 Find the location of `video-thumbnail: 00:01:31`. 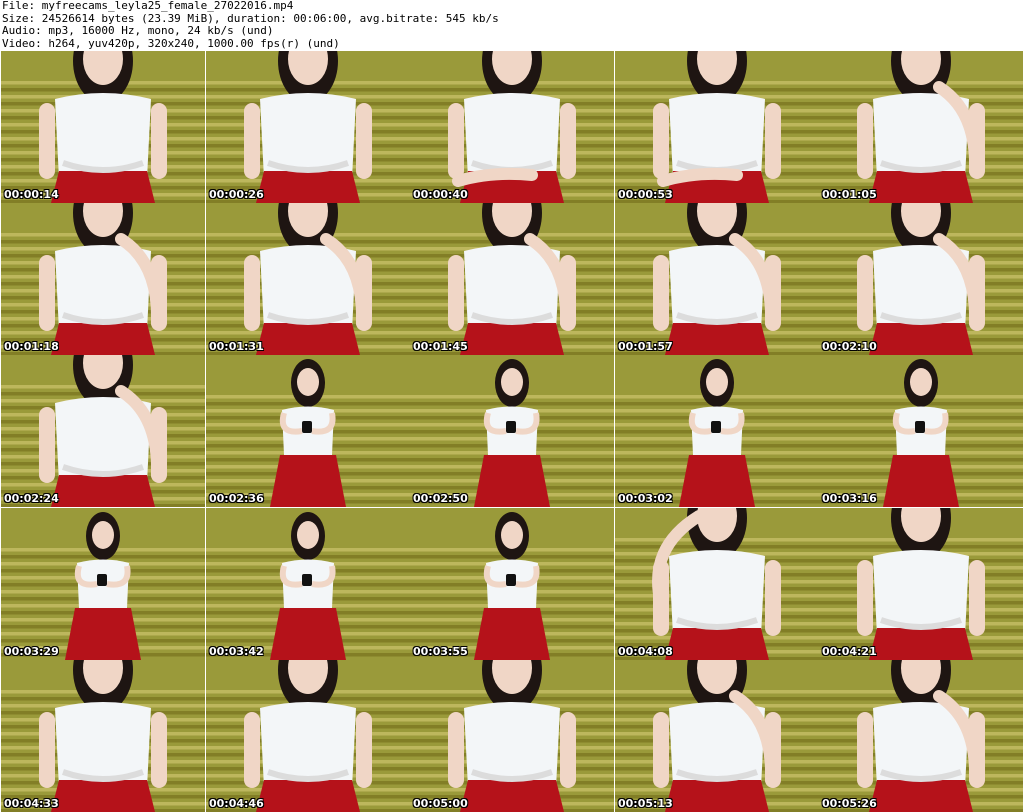

video-thumbnail: 00:01:31 is located at coordinates (308, 279).